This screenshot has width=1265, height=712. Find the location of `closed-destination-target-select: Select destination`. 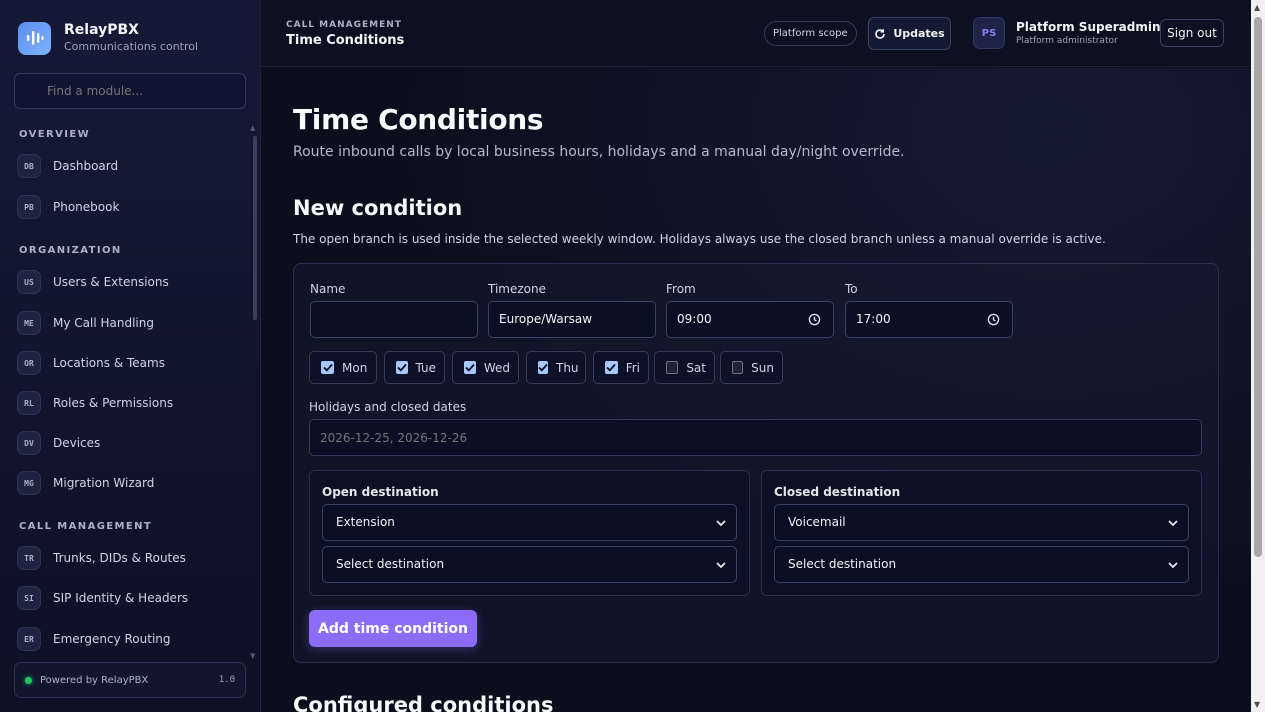

closed-destination-target-select: Select destination is located at coordinates (981, 564).